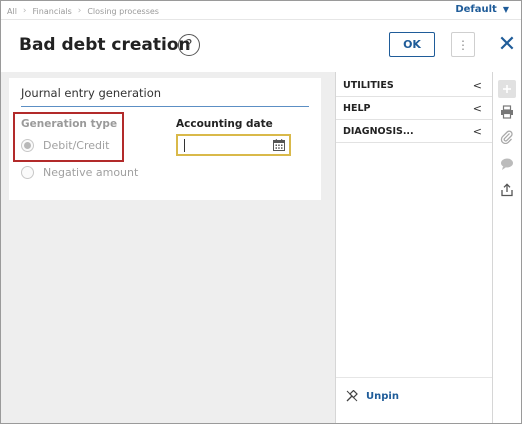  What do you see at coordinates (476, 9) in the screenshot?
I see `default-selector-label: Default` at bounding box center [476, 9].